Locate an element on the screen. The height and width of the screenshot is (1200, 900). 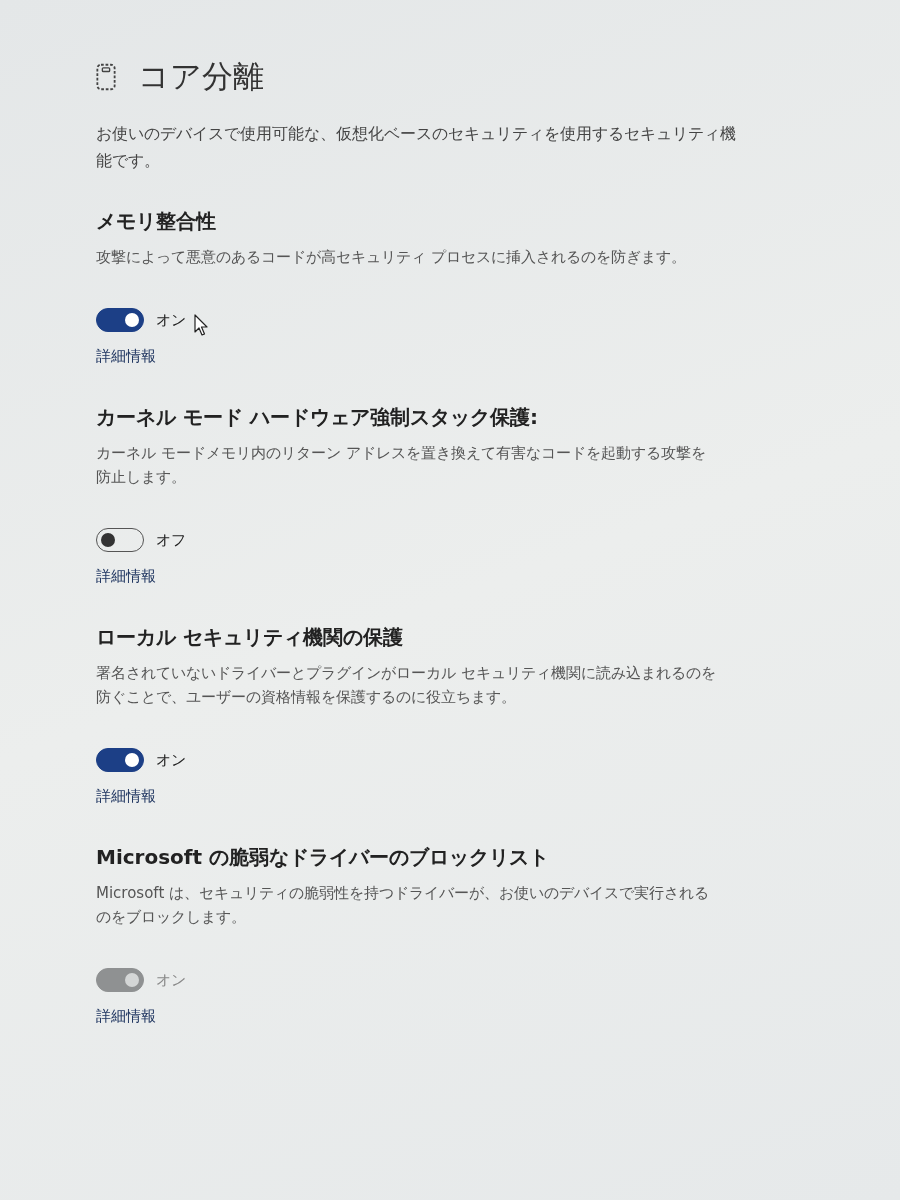
page-title: コア分離 is located at coordinates (201, 76).